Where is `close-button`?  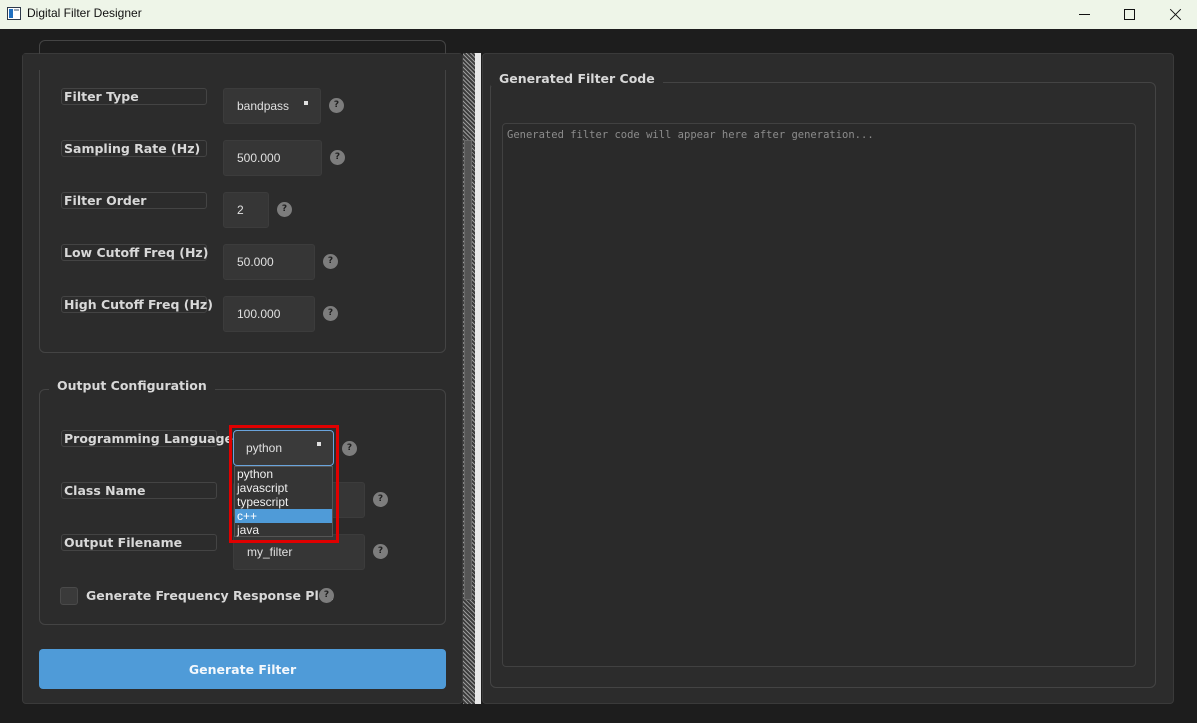
close-button is located at coordinates (1174, 14).